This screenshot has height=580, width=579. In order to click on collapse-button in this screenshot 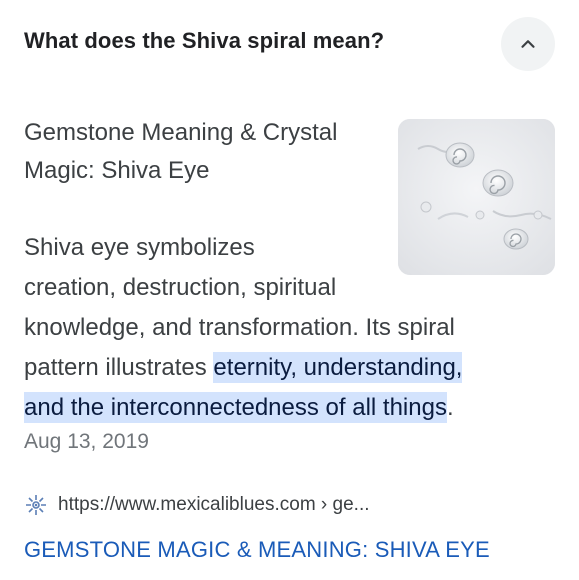, I will do `click(528, 44)`.